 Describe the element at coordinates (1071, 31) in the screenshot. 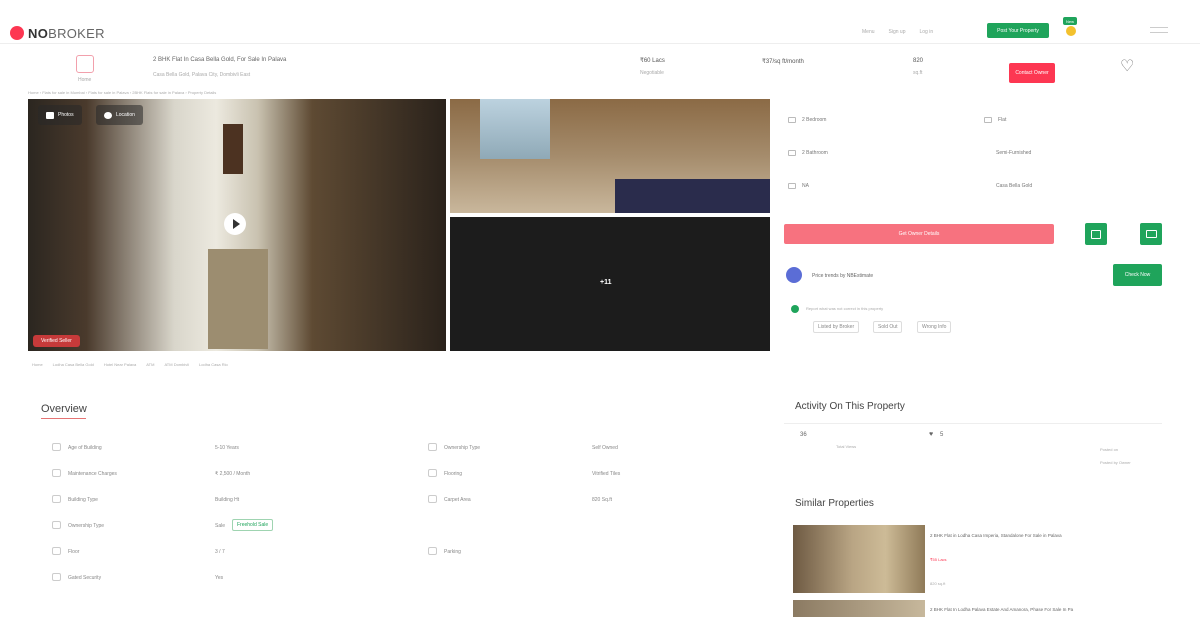

I see `offer-icon` at that location.